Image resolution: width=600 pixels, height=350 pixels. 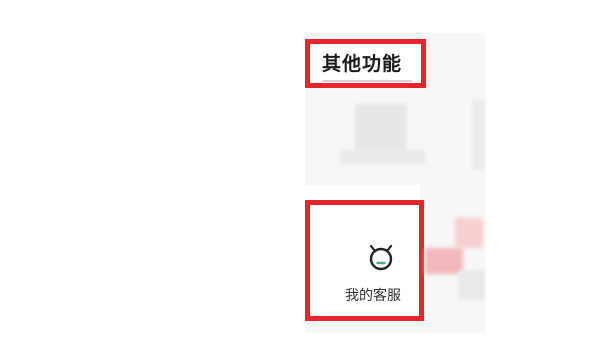 I want to click on customer-service-tile: 我的客服, so click(x=364, y=260).